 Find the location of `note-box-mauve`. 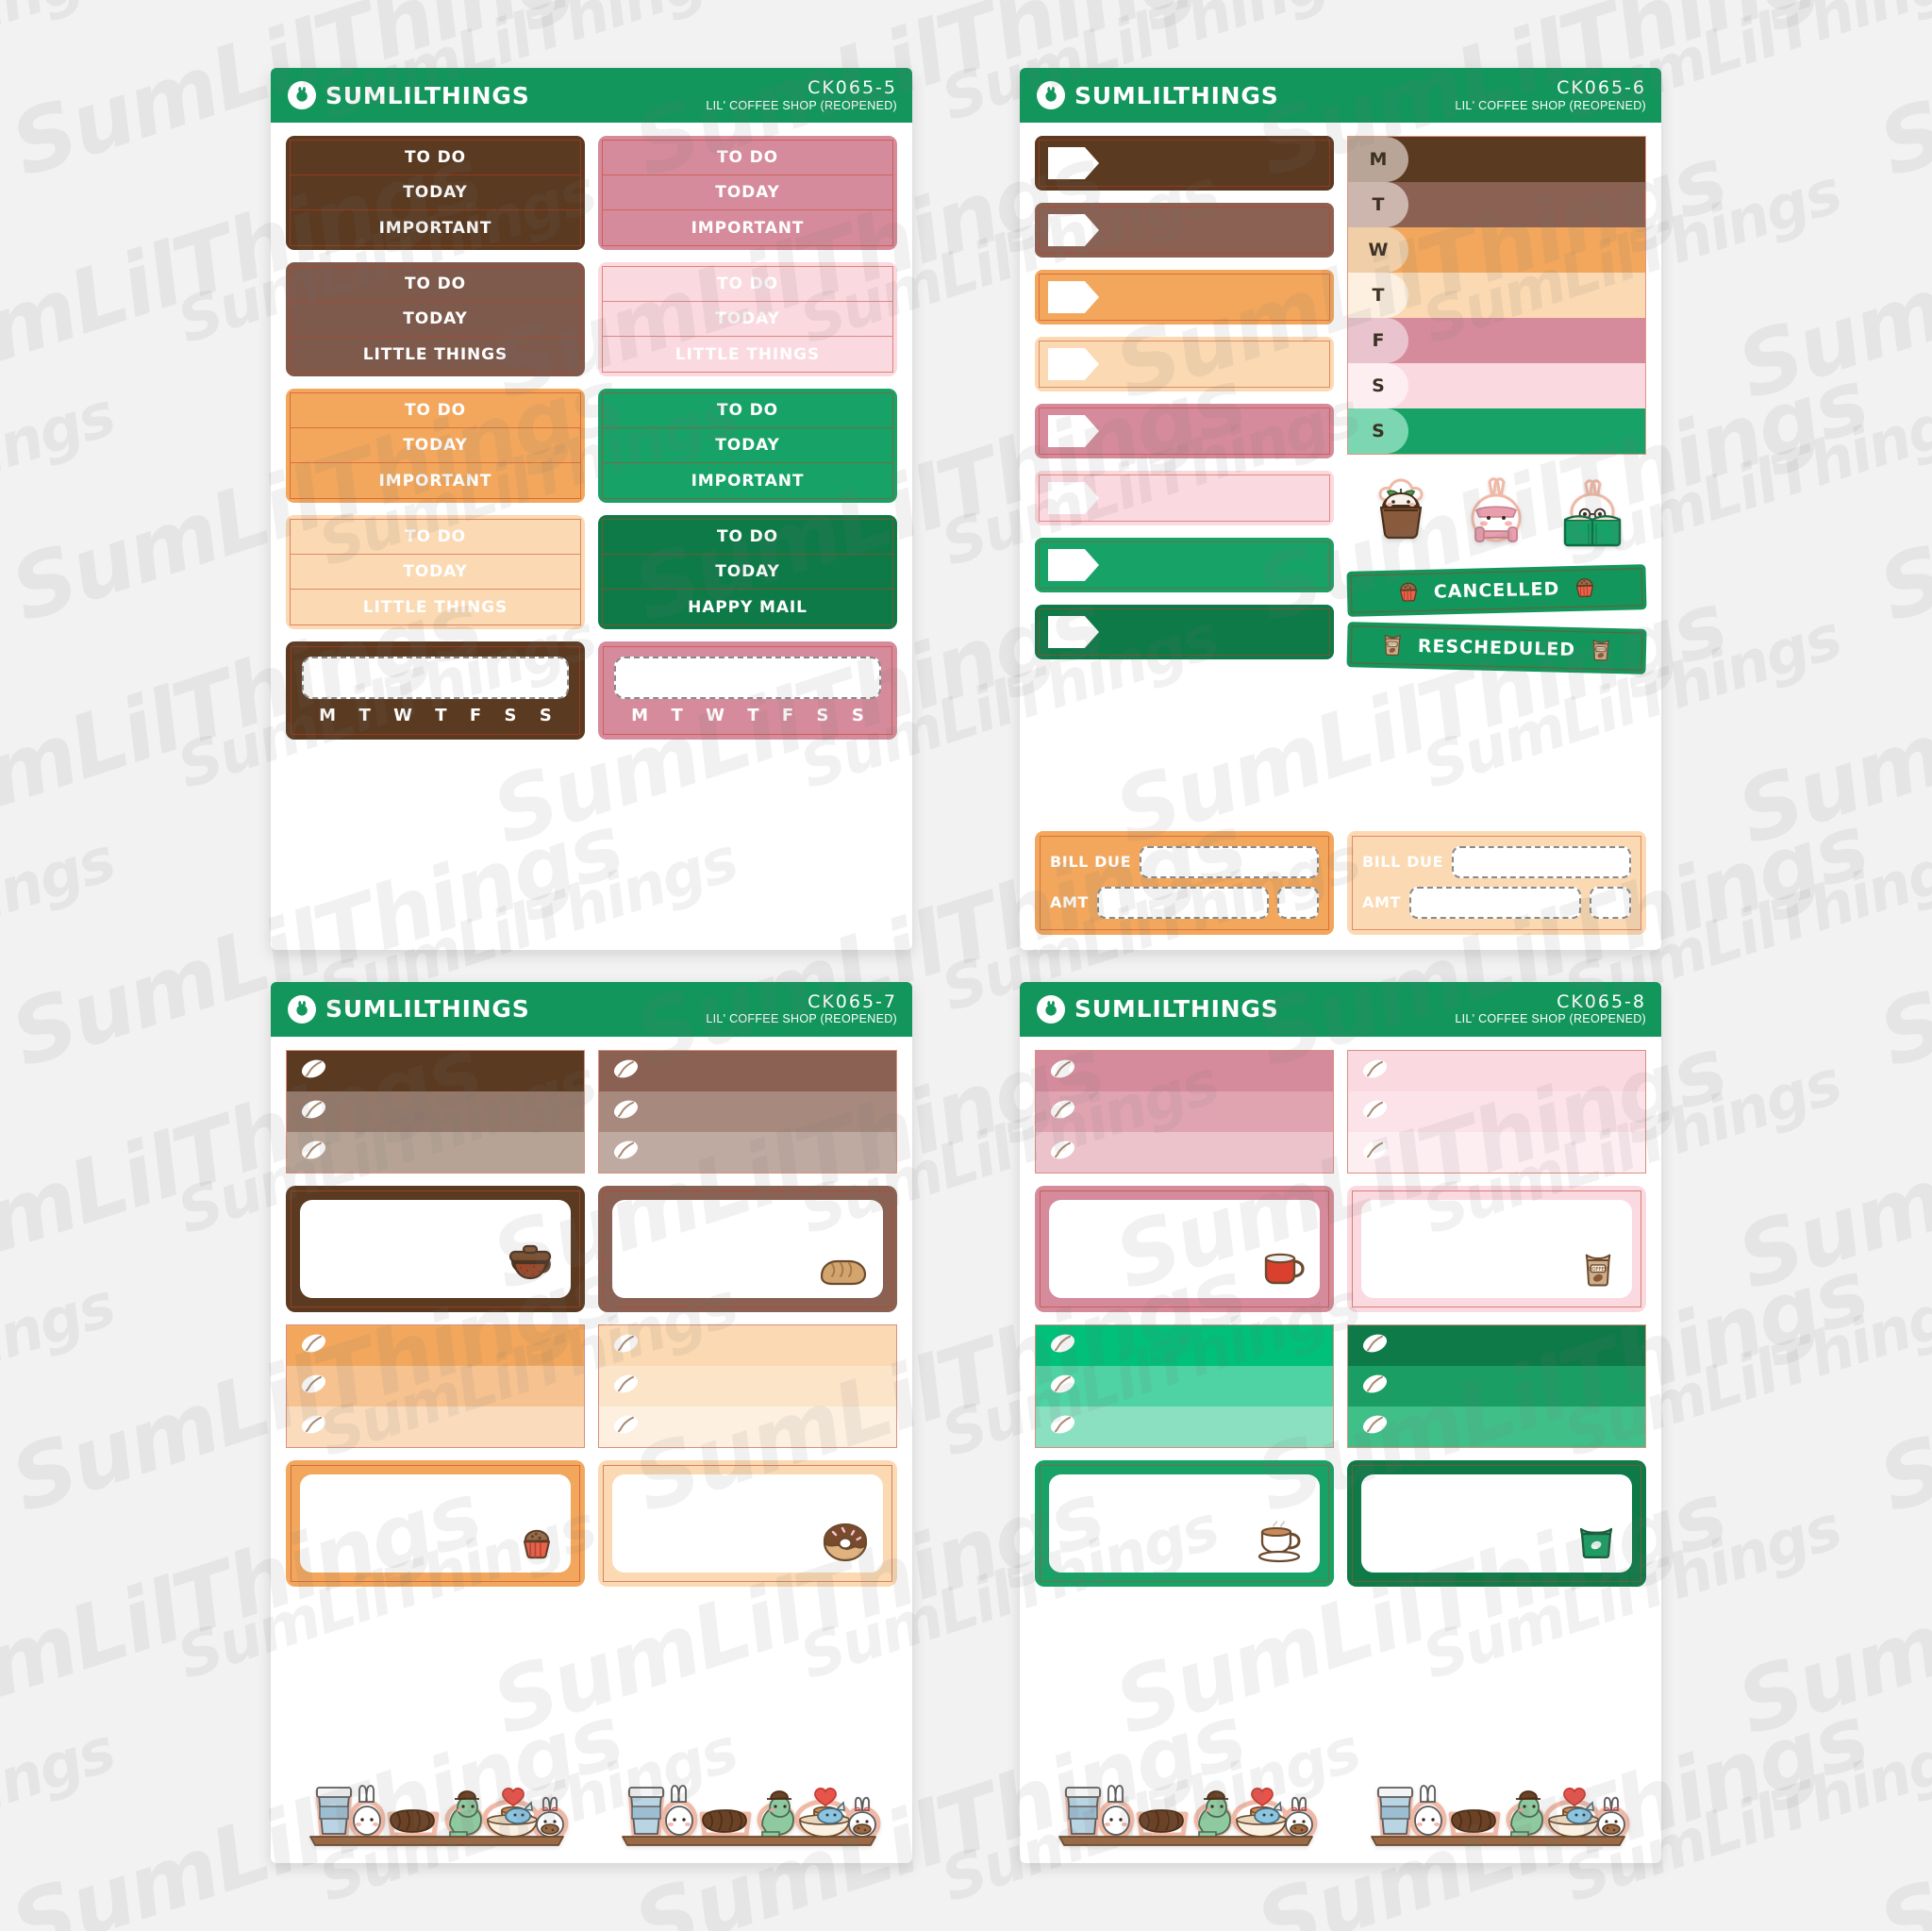

note-box-mauve is located at coordinates (747, 1248).